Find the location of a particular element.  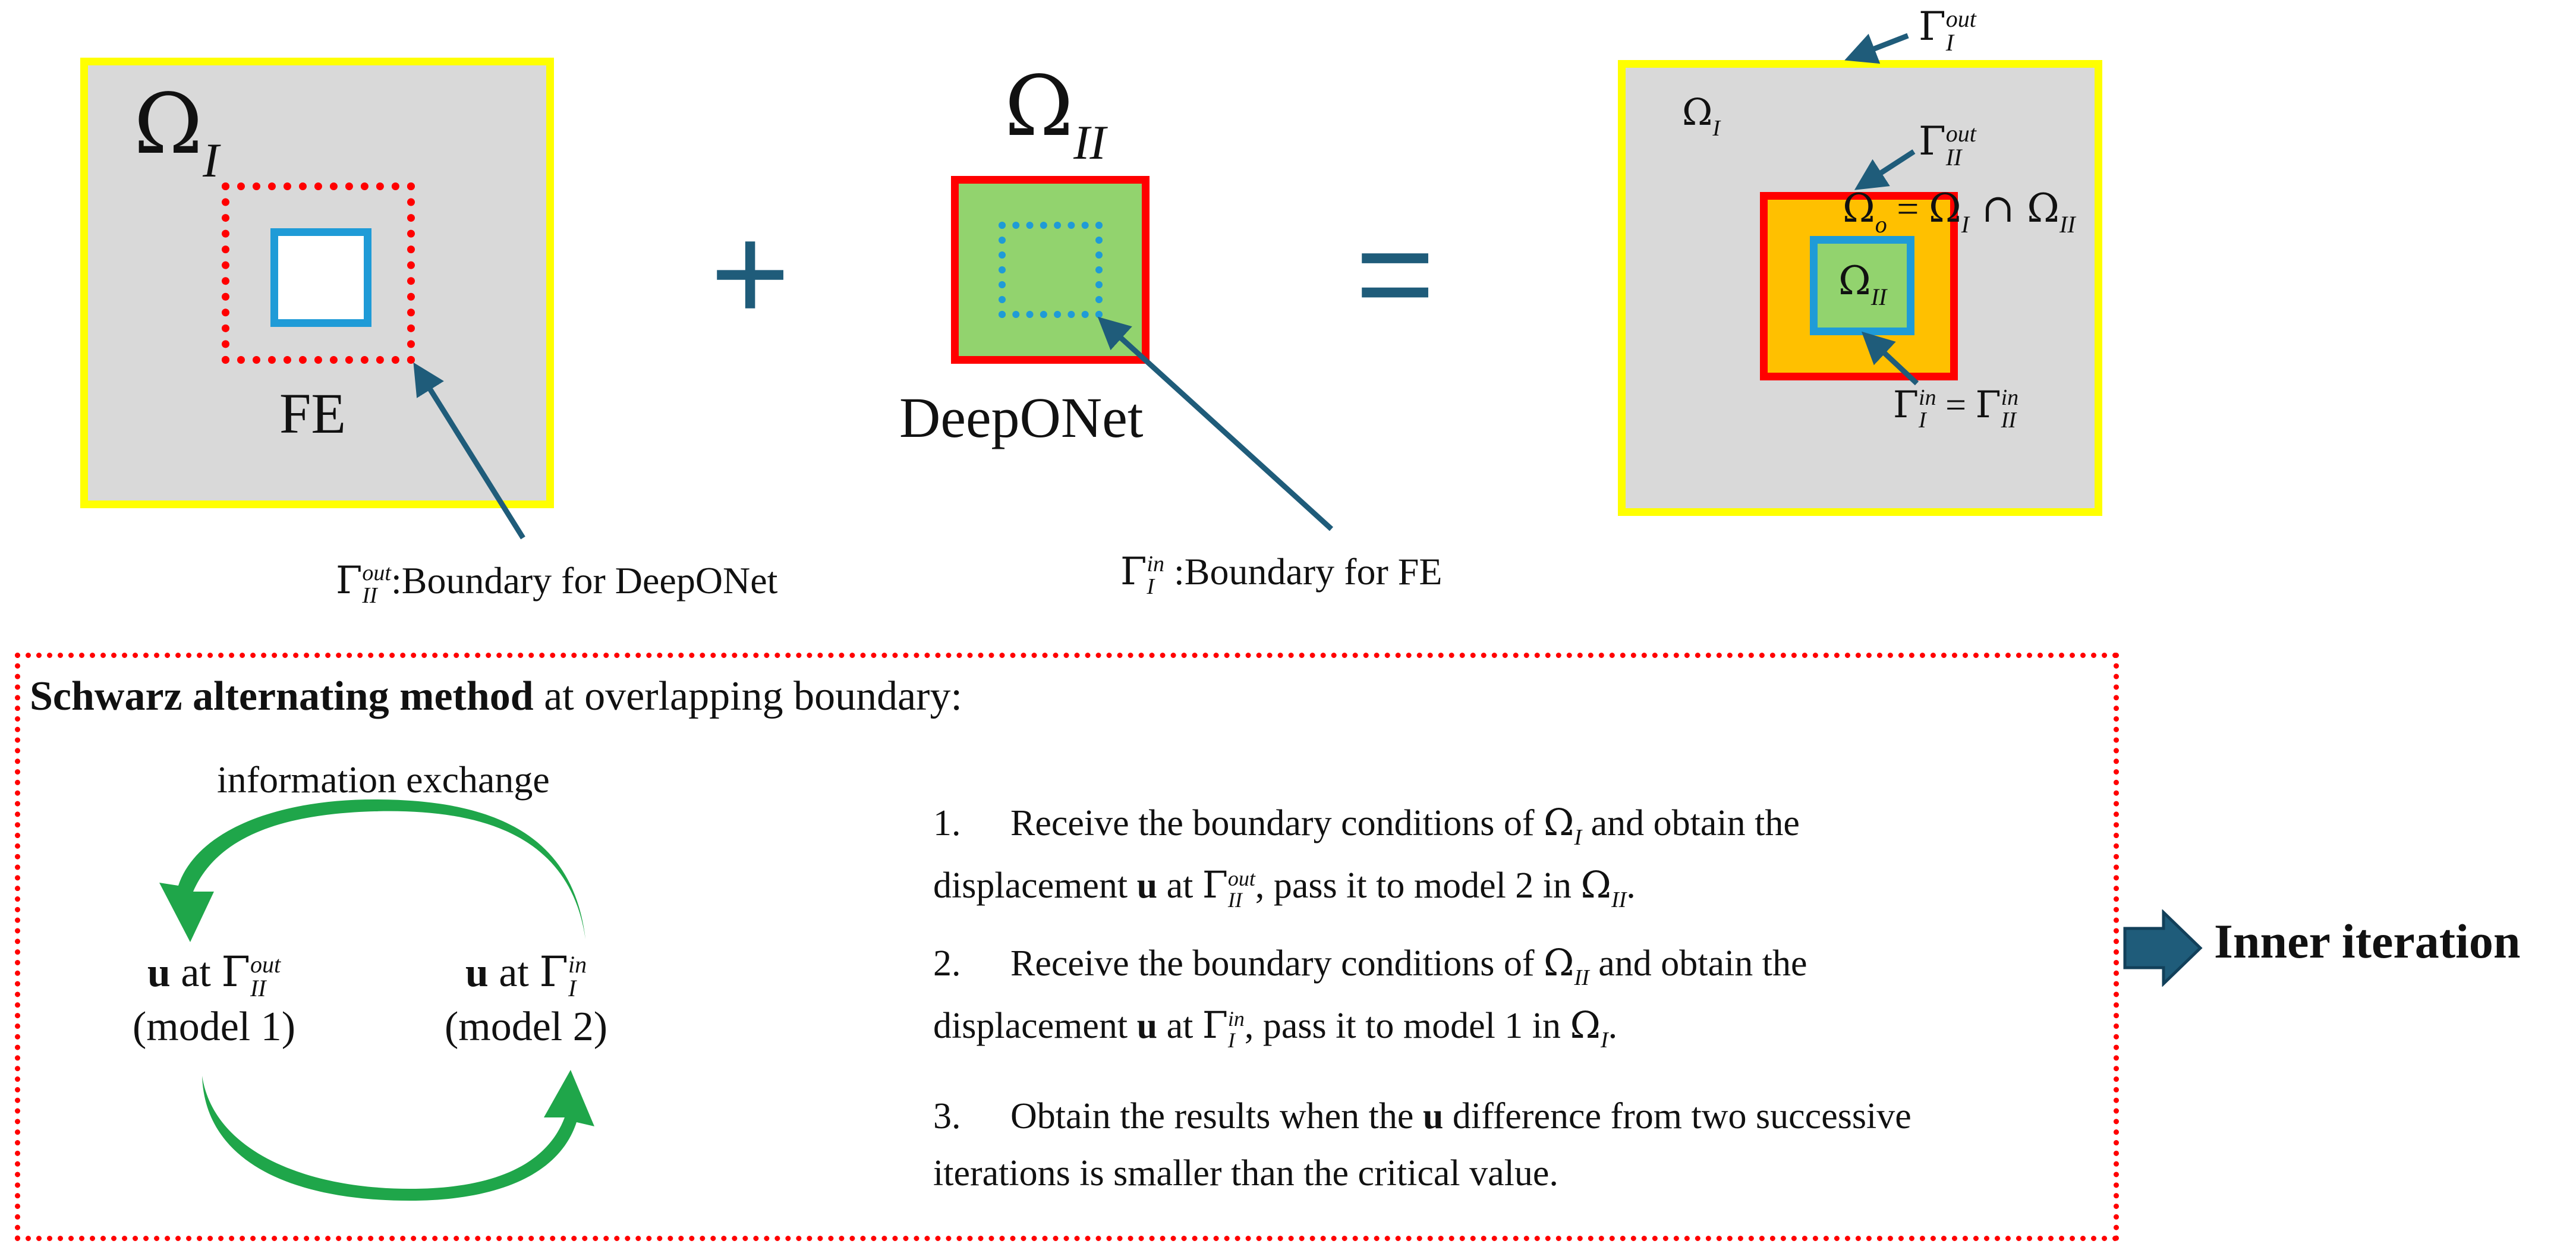

inner-iteration-label: Inner iteration is located at coordinates (2367, 941).